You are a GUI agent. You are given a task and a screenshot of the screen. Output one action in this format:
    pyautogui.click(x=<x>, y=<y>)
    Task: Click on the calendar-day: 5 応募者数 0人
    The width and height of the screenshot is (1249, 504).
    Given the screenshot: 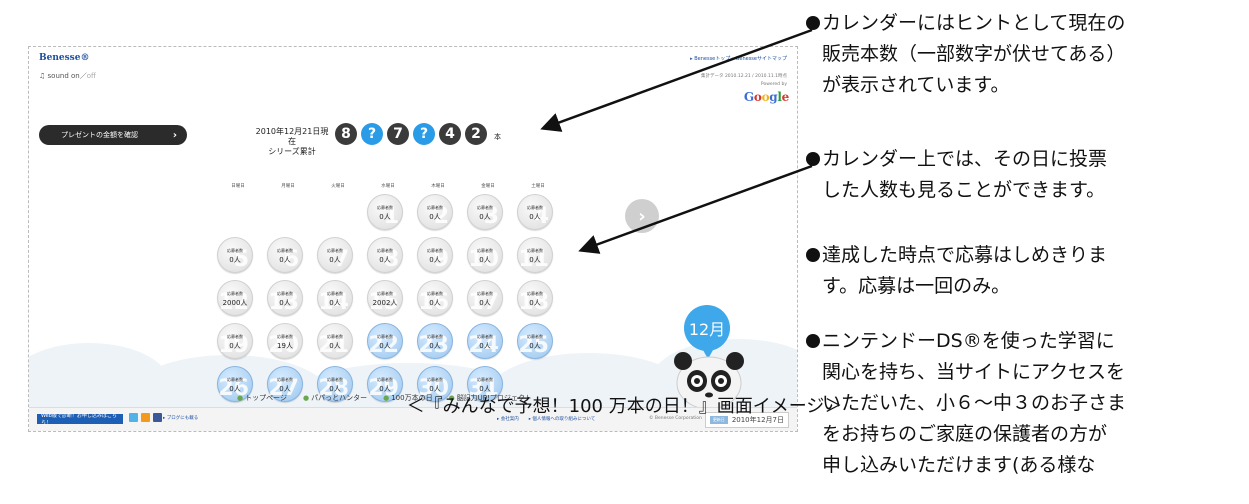 What is the action you would take?
    pyautogui.click(x=235, y=255)
    